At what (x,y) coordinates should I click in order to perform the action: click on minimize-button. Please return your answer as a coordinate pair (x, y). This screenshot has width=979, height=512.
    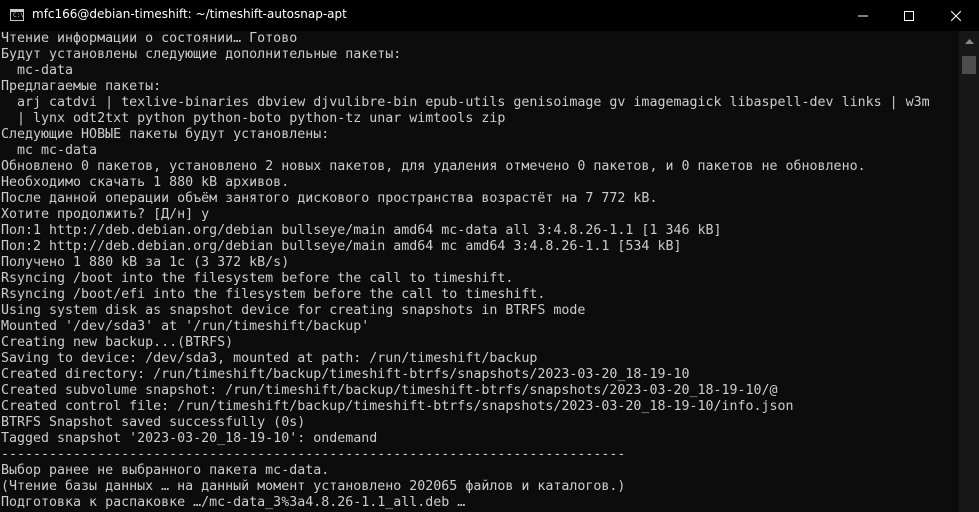
    Looking at the image, I should click on (863, 15).